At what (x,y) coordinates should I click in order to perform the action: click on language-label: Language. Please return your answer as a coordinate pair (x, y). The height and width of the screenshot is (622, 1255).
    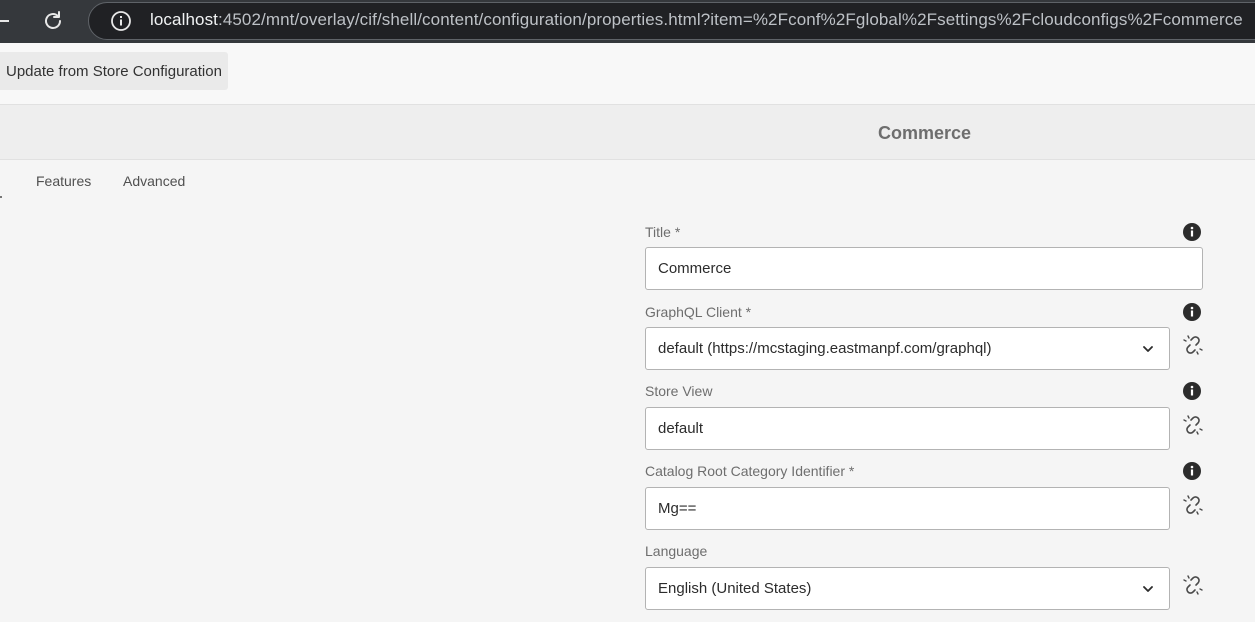
    Looking at the image, I should click on (676, 551).